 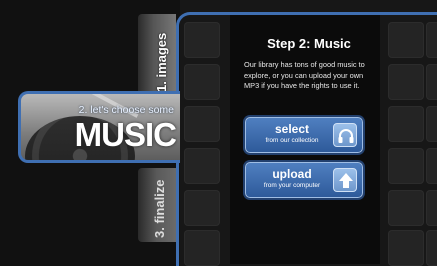 What do you see at coordinates (125, 134) in the screenshot?
I see `music-tab-title: MUSIC` at bounding box center [125, 134].